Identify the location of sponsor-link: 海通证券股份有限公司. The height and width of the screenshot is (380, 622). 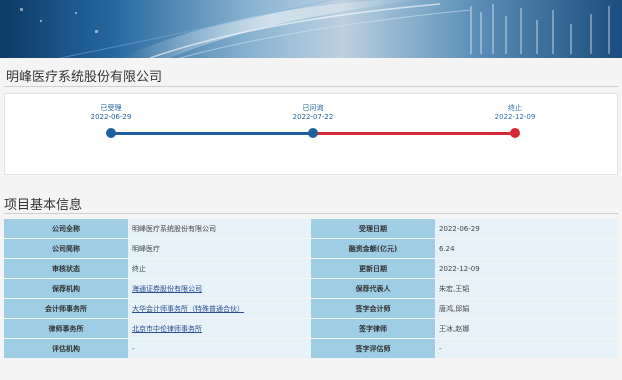
(167, 289).